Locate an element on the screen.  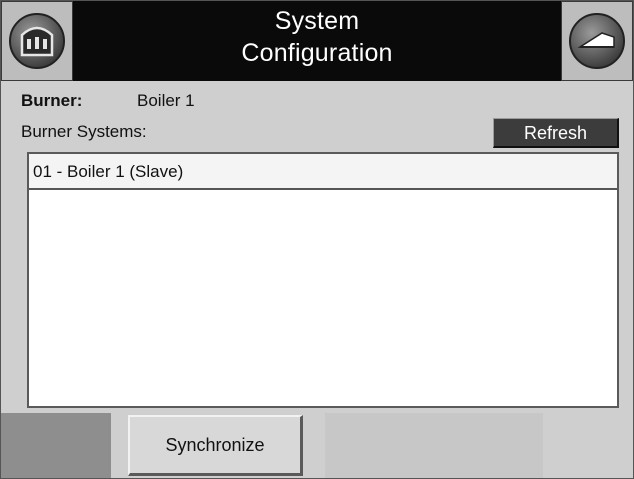
burner-row: Burner: Boiler 1 is located at coordinates (108, 101).